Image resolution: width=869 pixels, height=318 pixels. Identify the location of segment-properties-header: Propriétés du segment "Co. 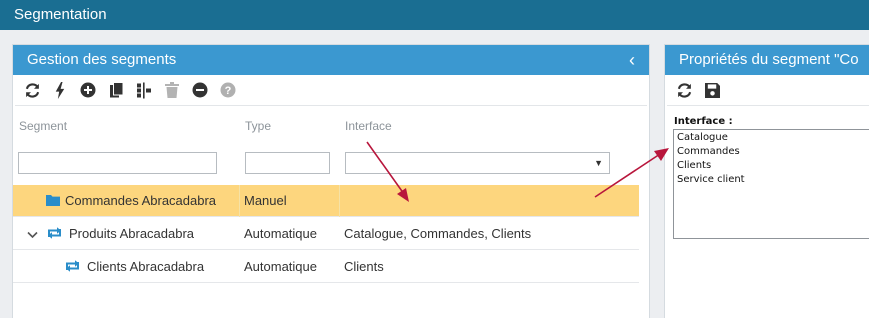
(767, 60).